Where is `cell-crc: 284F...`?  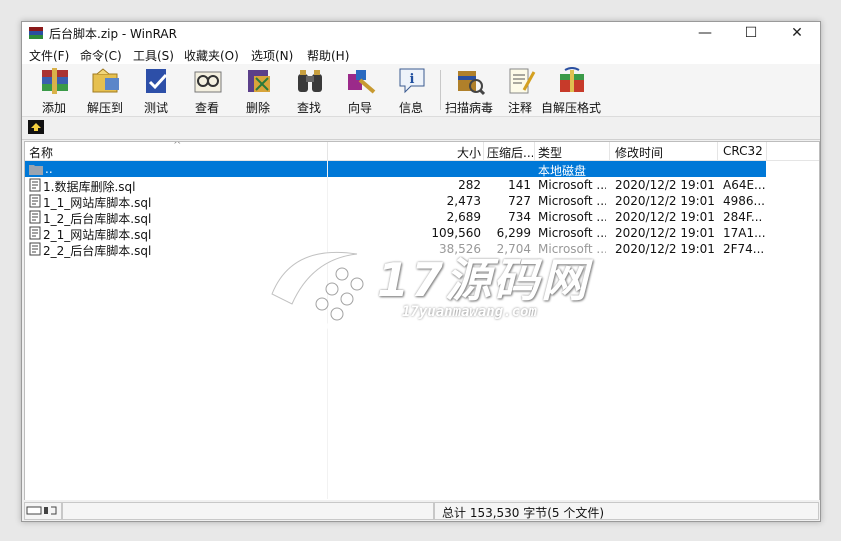
cell-crc: 284F... is located at coordinates (743, 217).